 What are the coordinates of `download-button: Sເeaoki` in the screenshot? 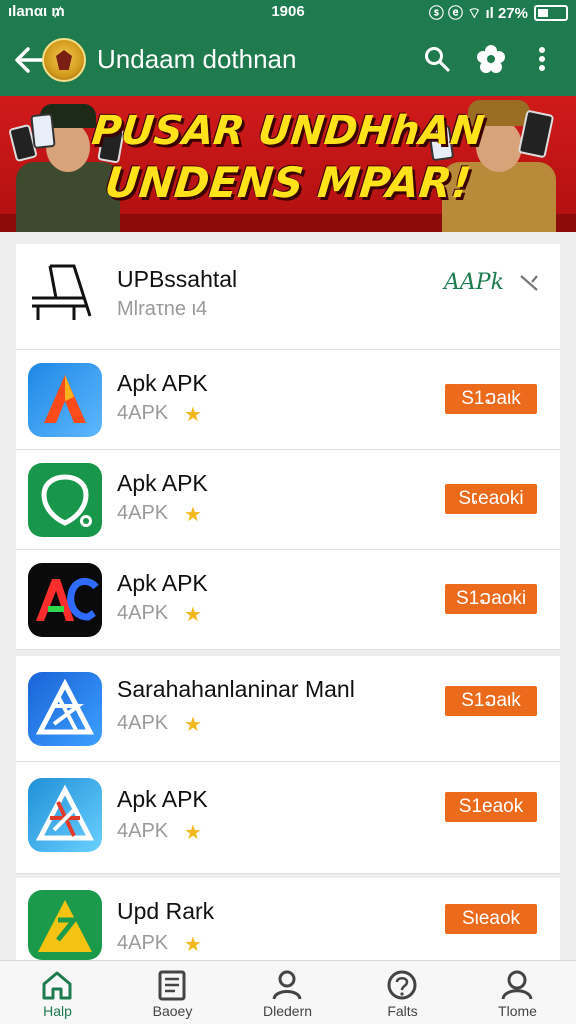 It's located at (491, 499).